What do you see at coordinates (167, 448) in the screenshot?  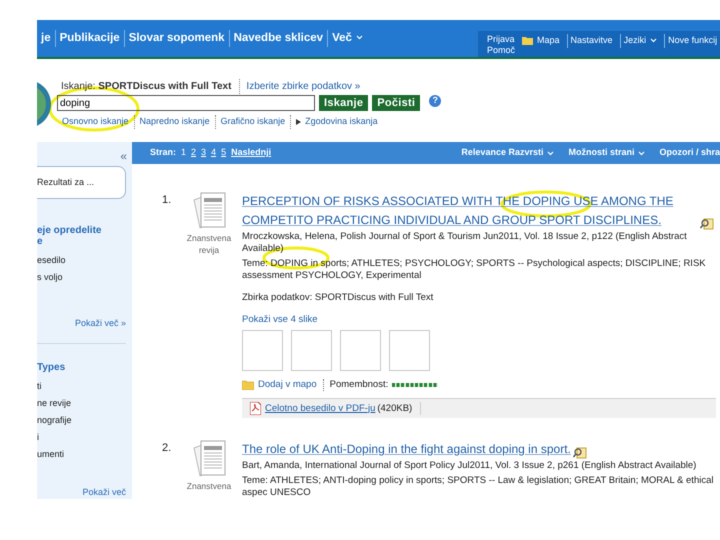 I see `result-number: 2.` at bounding box center [167, 448].